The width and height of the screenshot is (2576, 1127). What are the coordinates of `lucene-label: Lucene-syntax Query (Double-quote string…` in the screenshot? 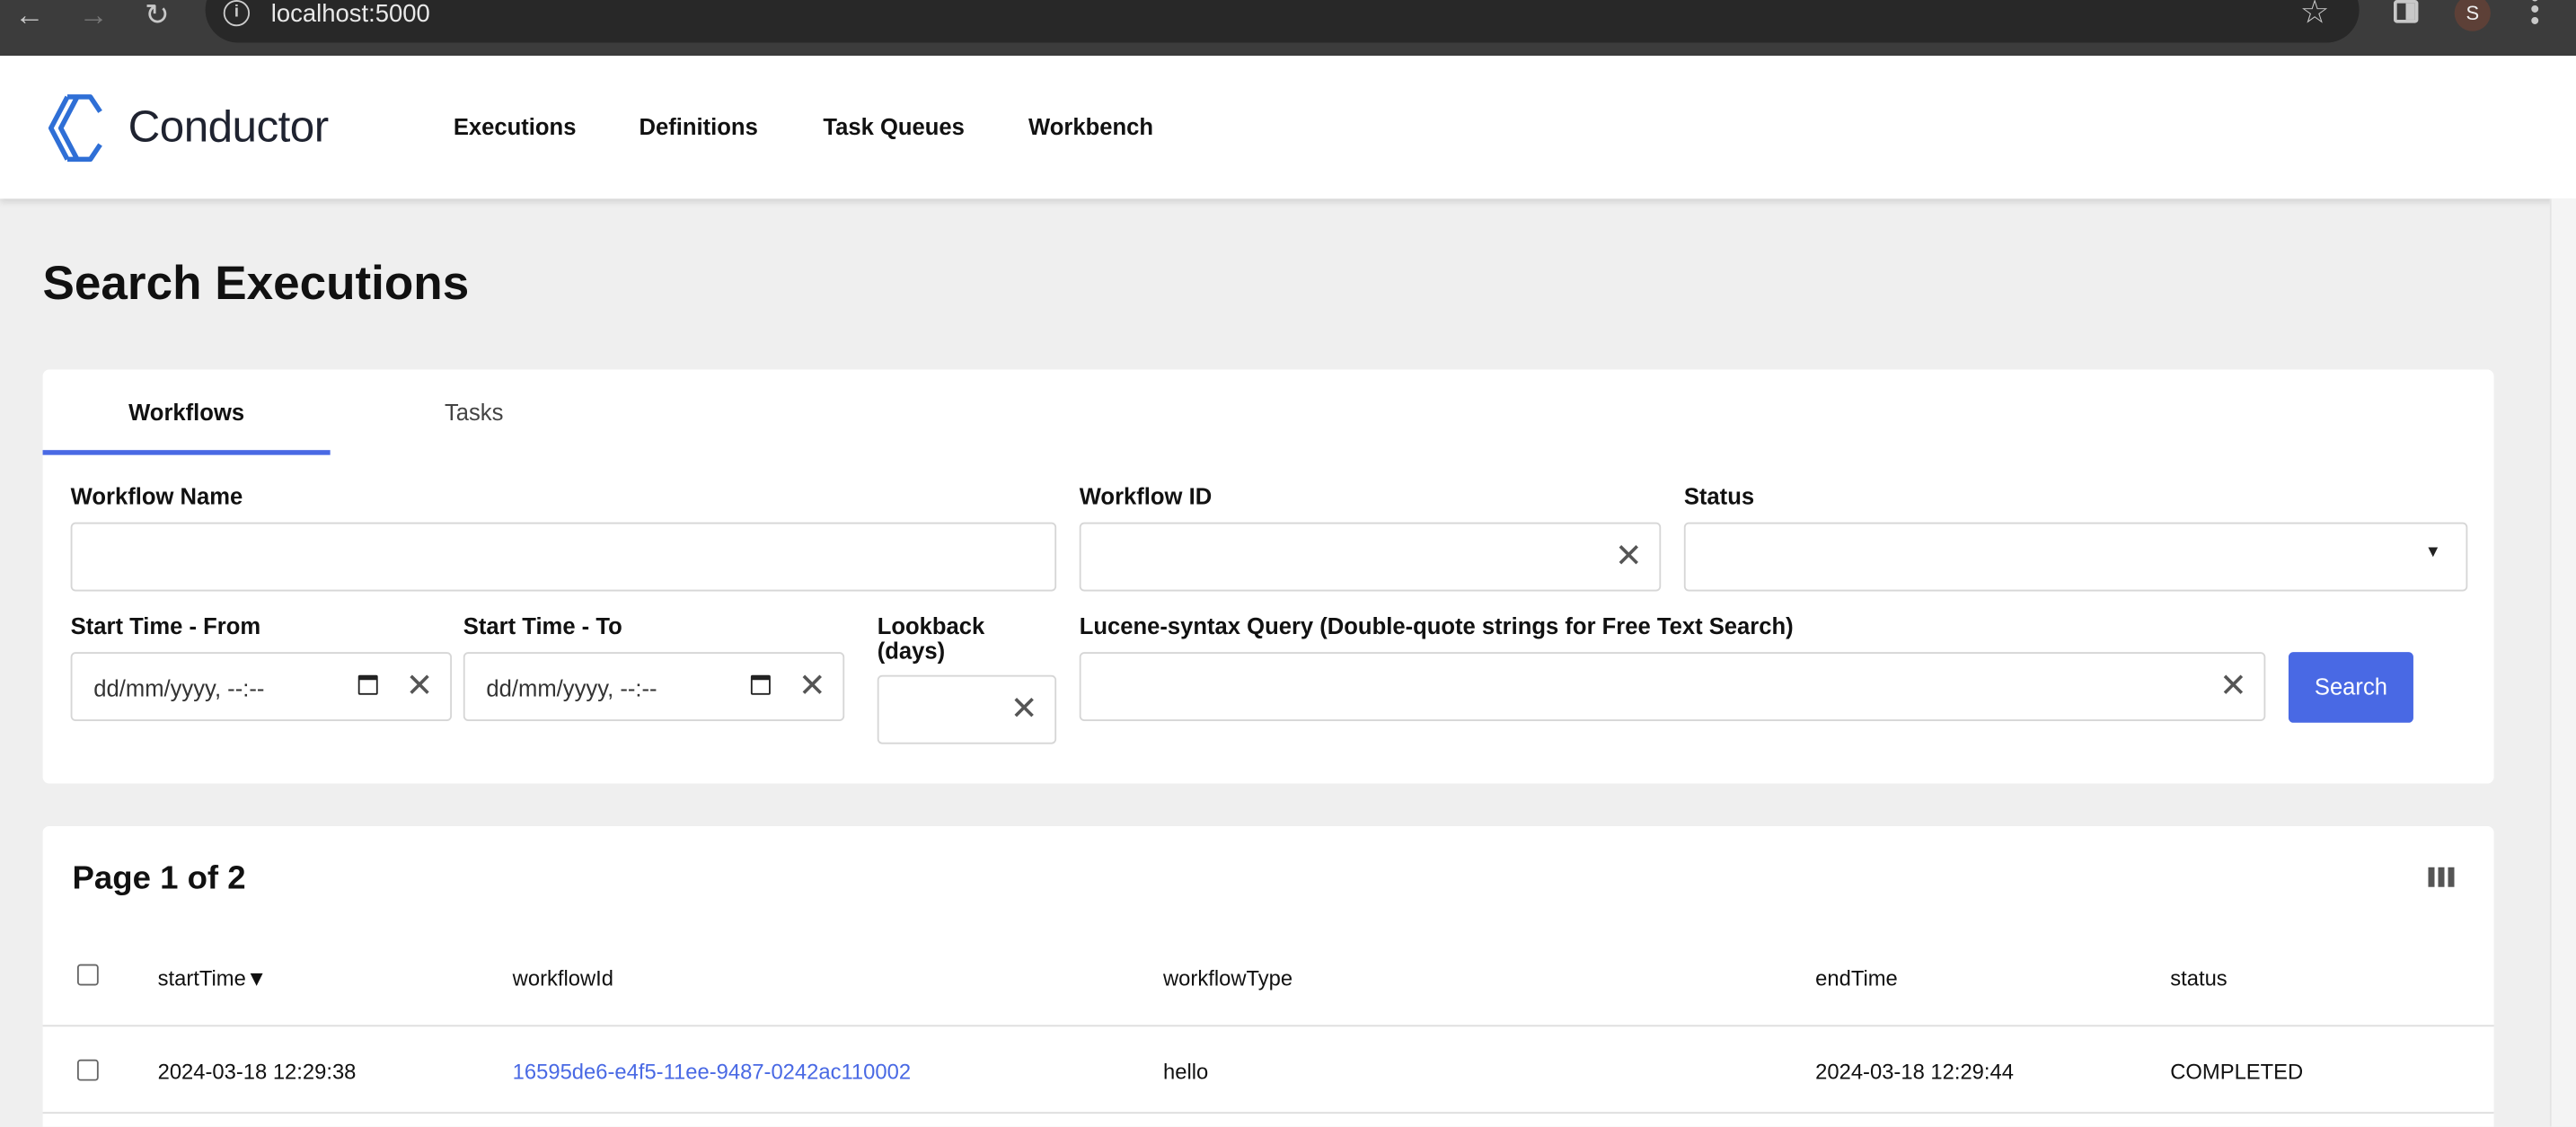 It's located at (1436, 626).